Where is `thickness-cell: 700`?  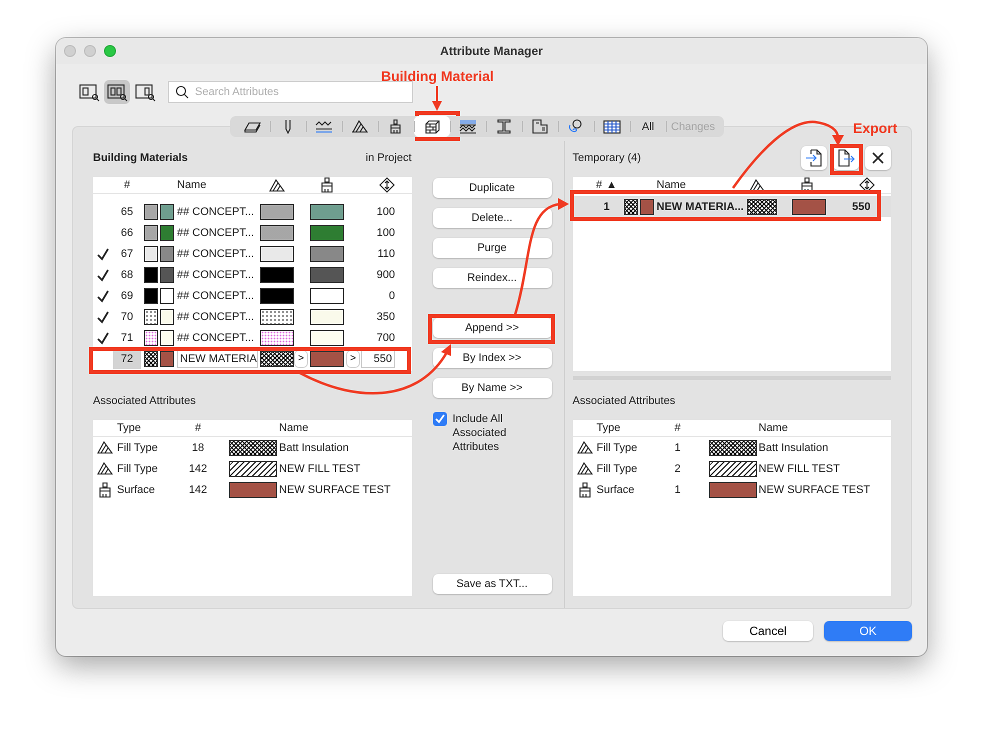
thickness-cell: 700 is located at coordinates (385, 338).